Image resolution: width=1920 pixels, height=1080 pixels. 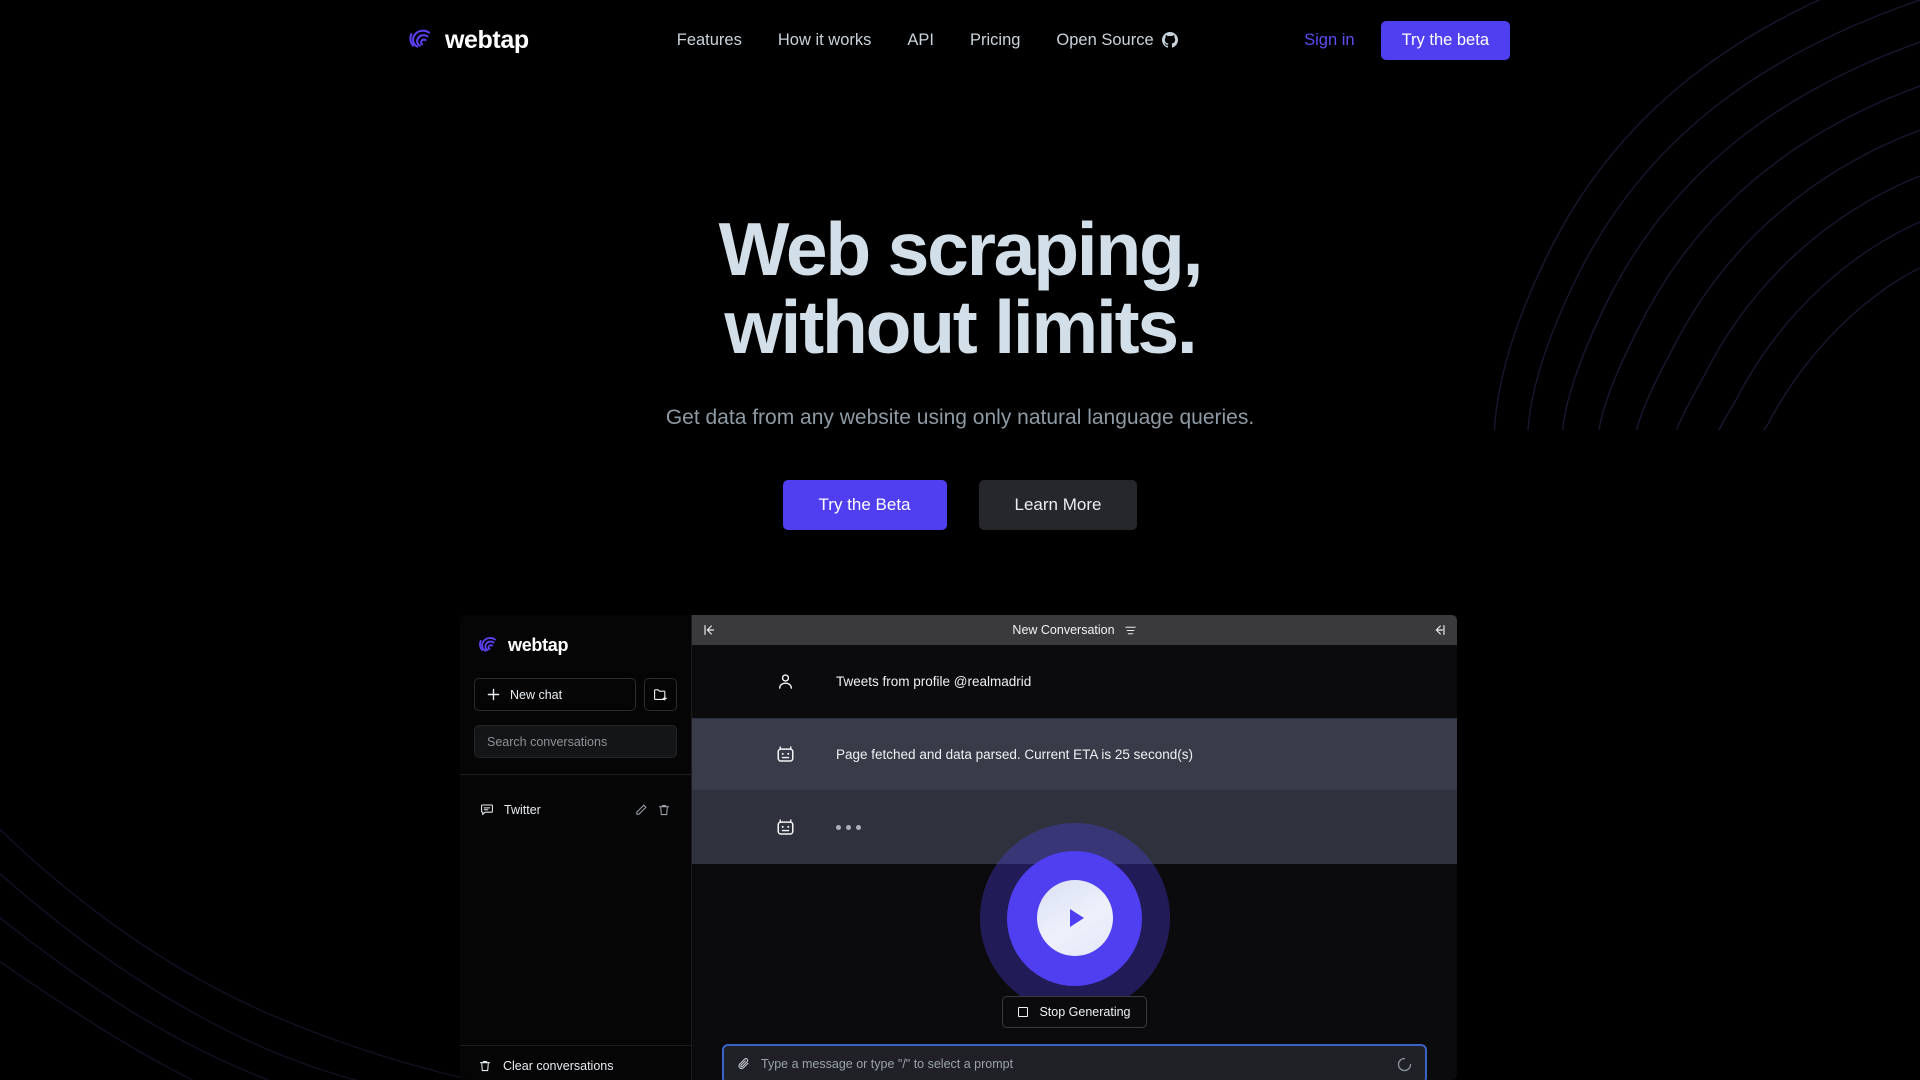 I want to click on nav-item-pricing: Pricing, so click(x=995, y=40).